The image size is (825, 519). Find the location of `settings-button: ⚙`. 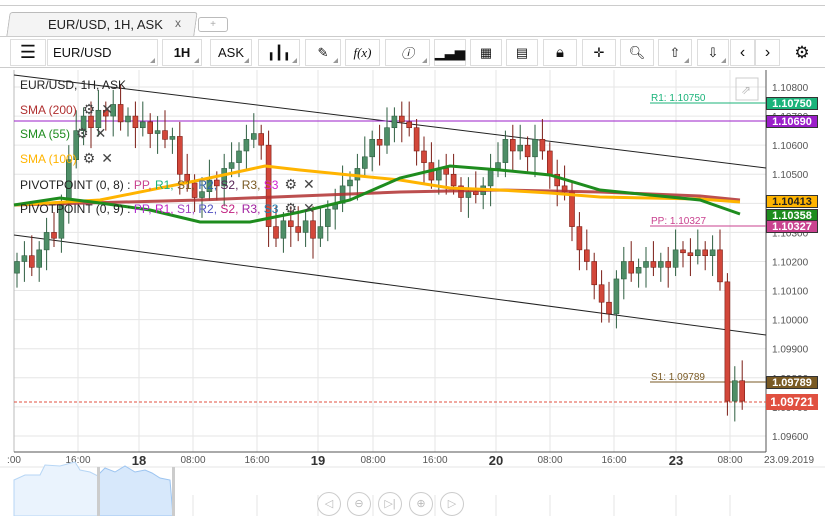

settings-button: ⚙ is located at coordinates (802, 52).